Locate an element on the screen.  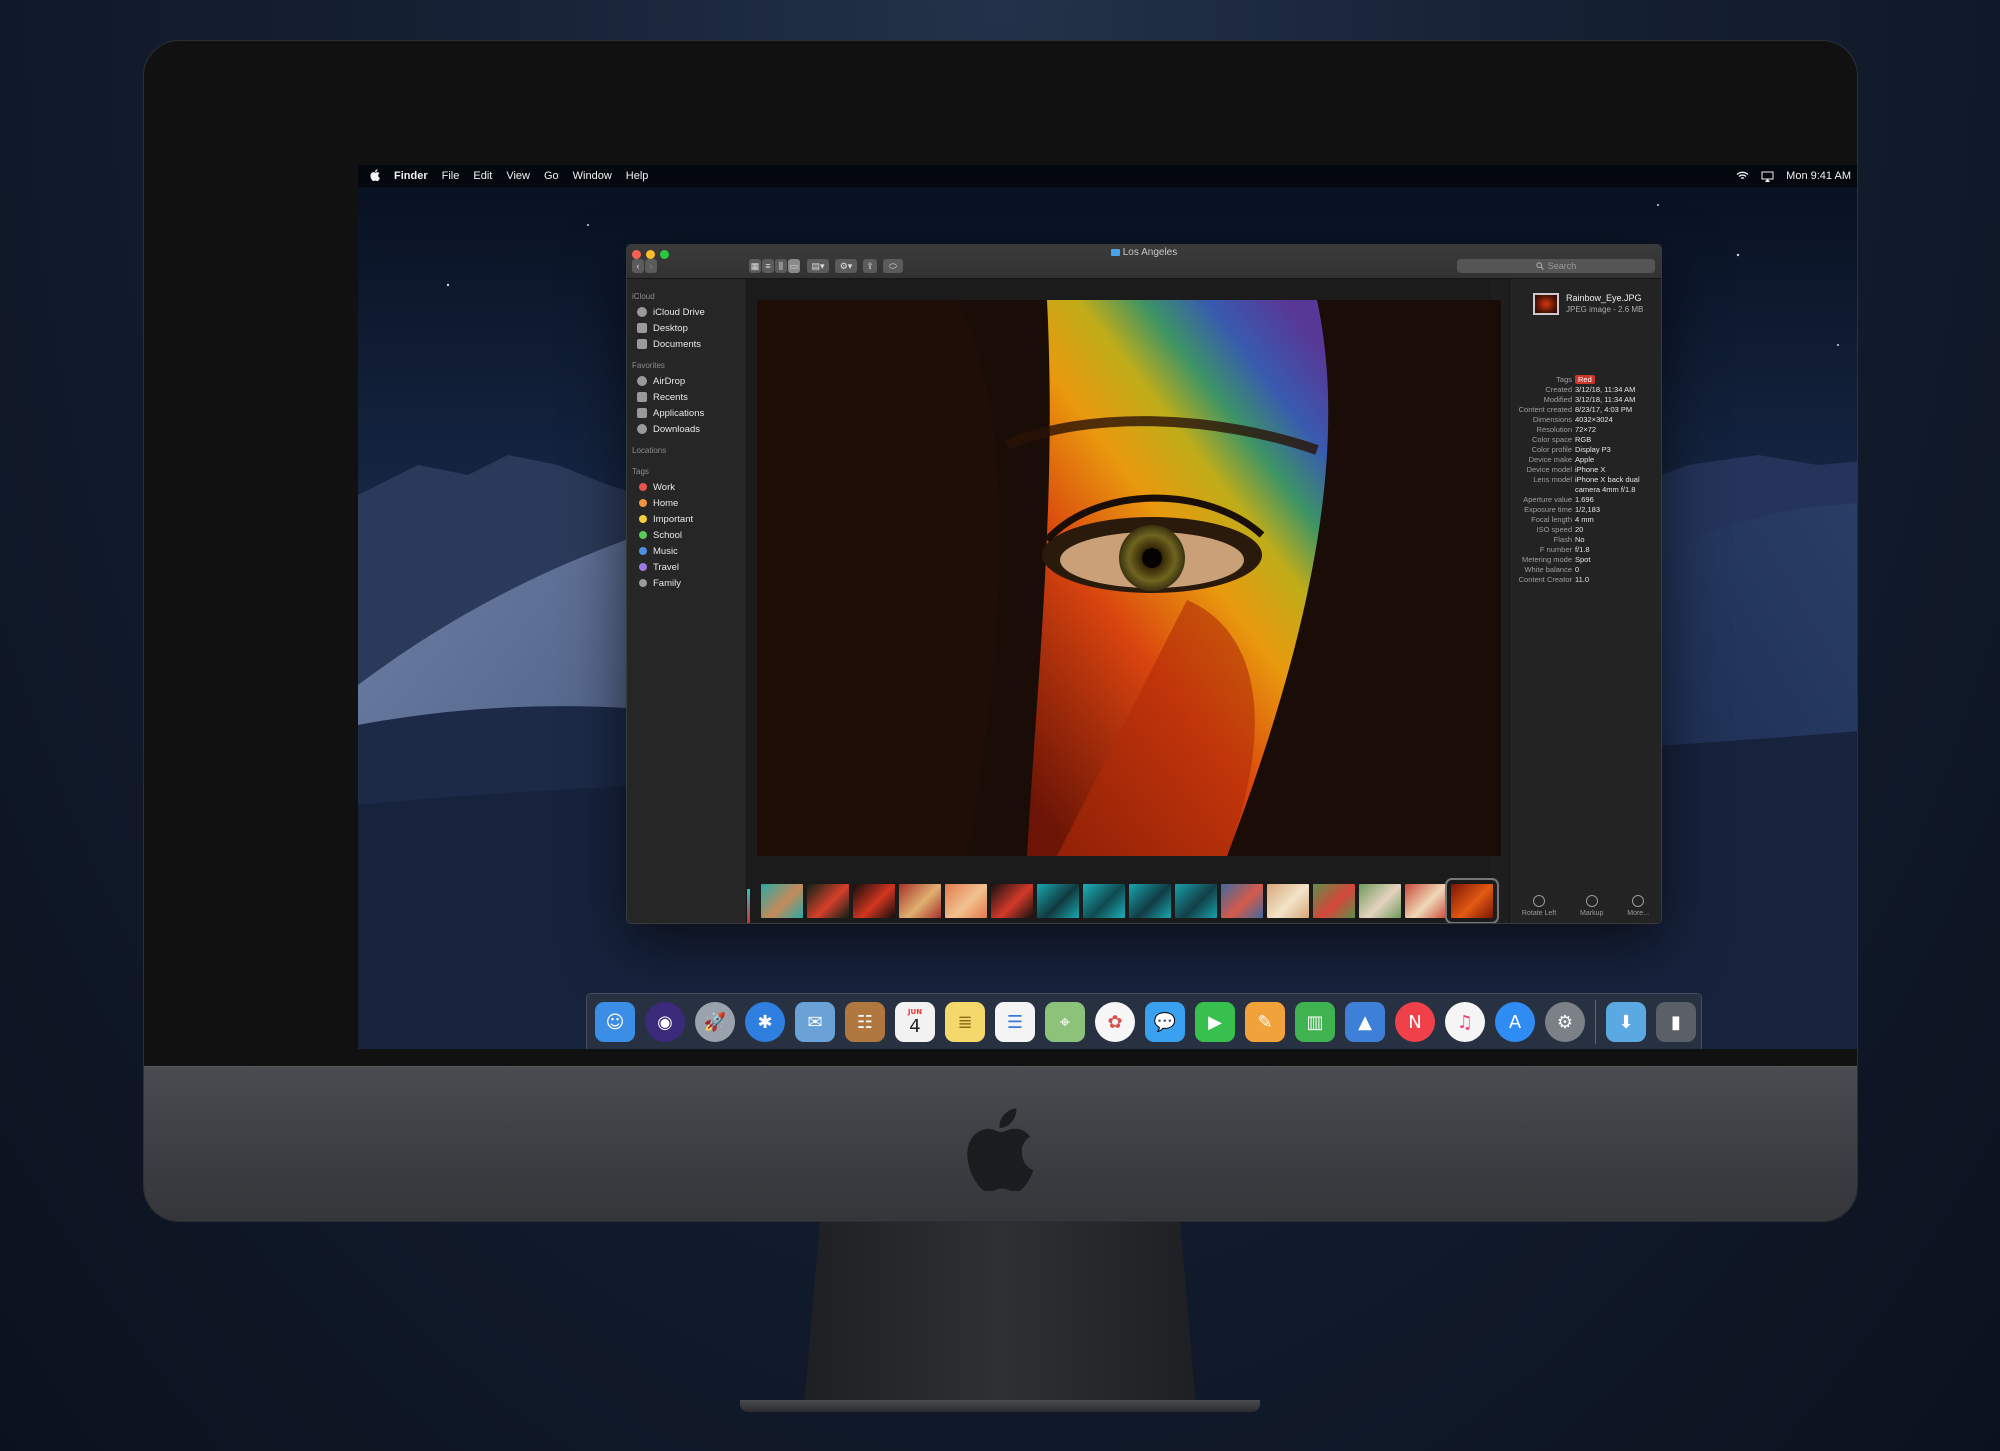
metadata-value: 1.696 is located at coordinates (1584, 499).